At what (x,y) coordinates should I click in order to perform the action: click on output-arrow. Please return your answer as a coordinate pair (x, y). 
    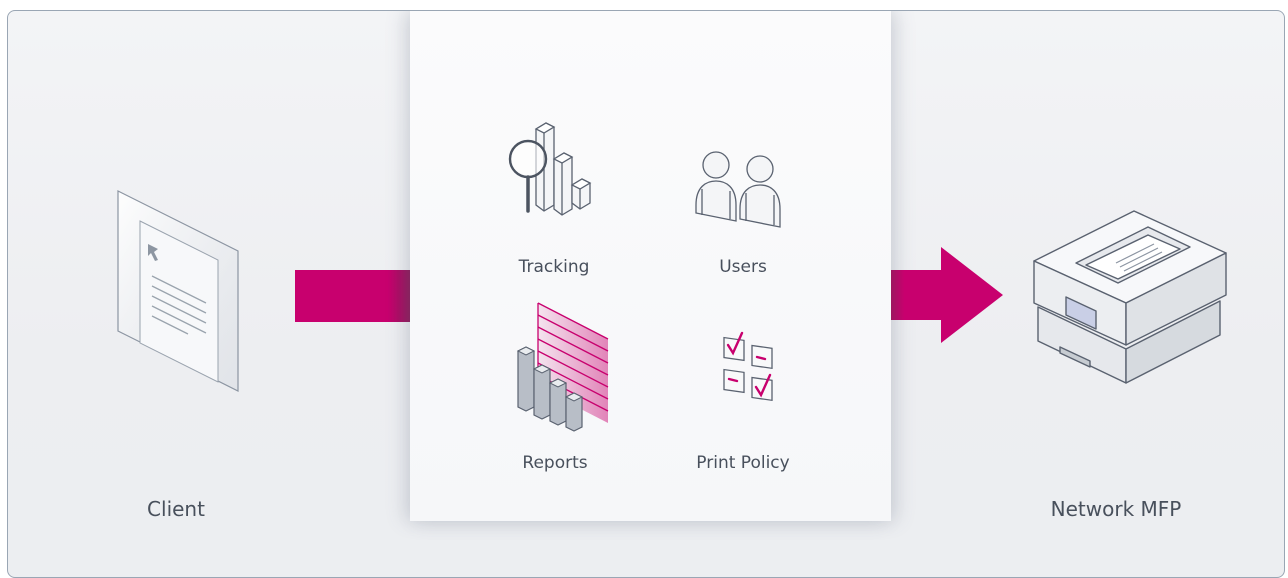
    Looking at the image, I should click on (947, 295).